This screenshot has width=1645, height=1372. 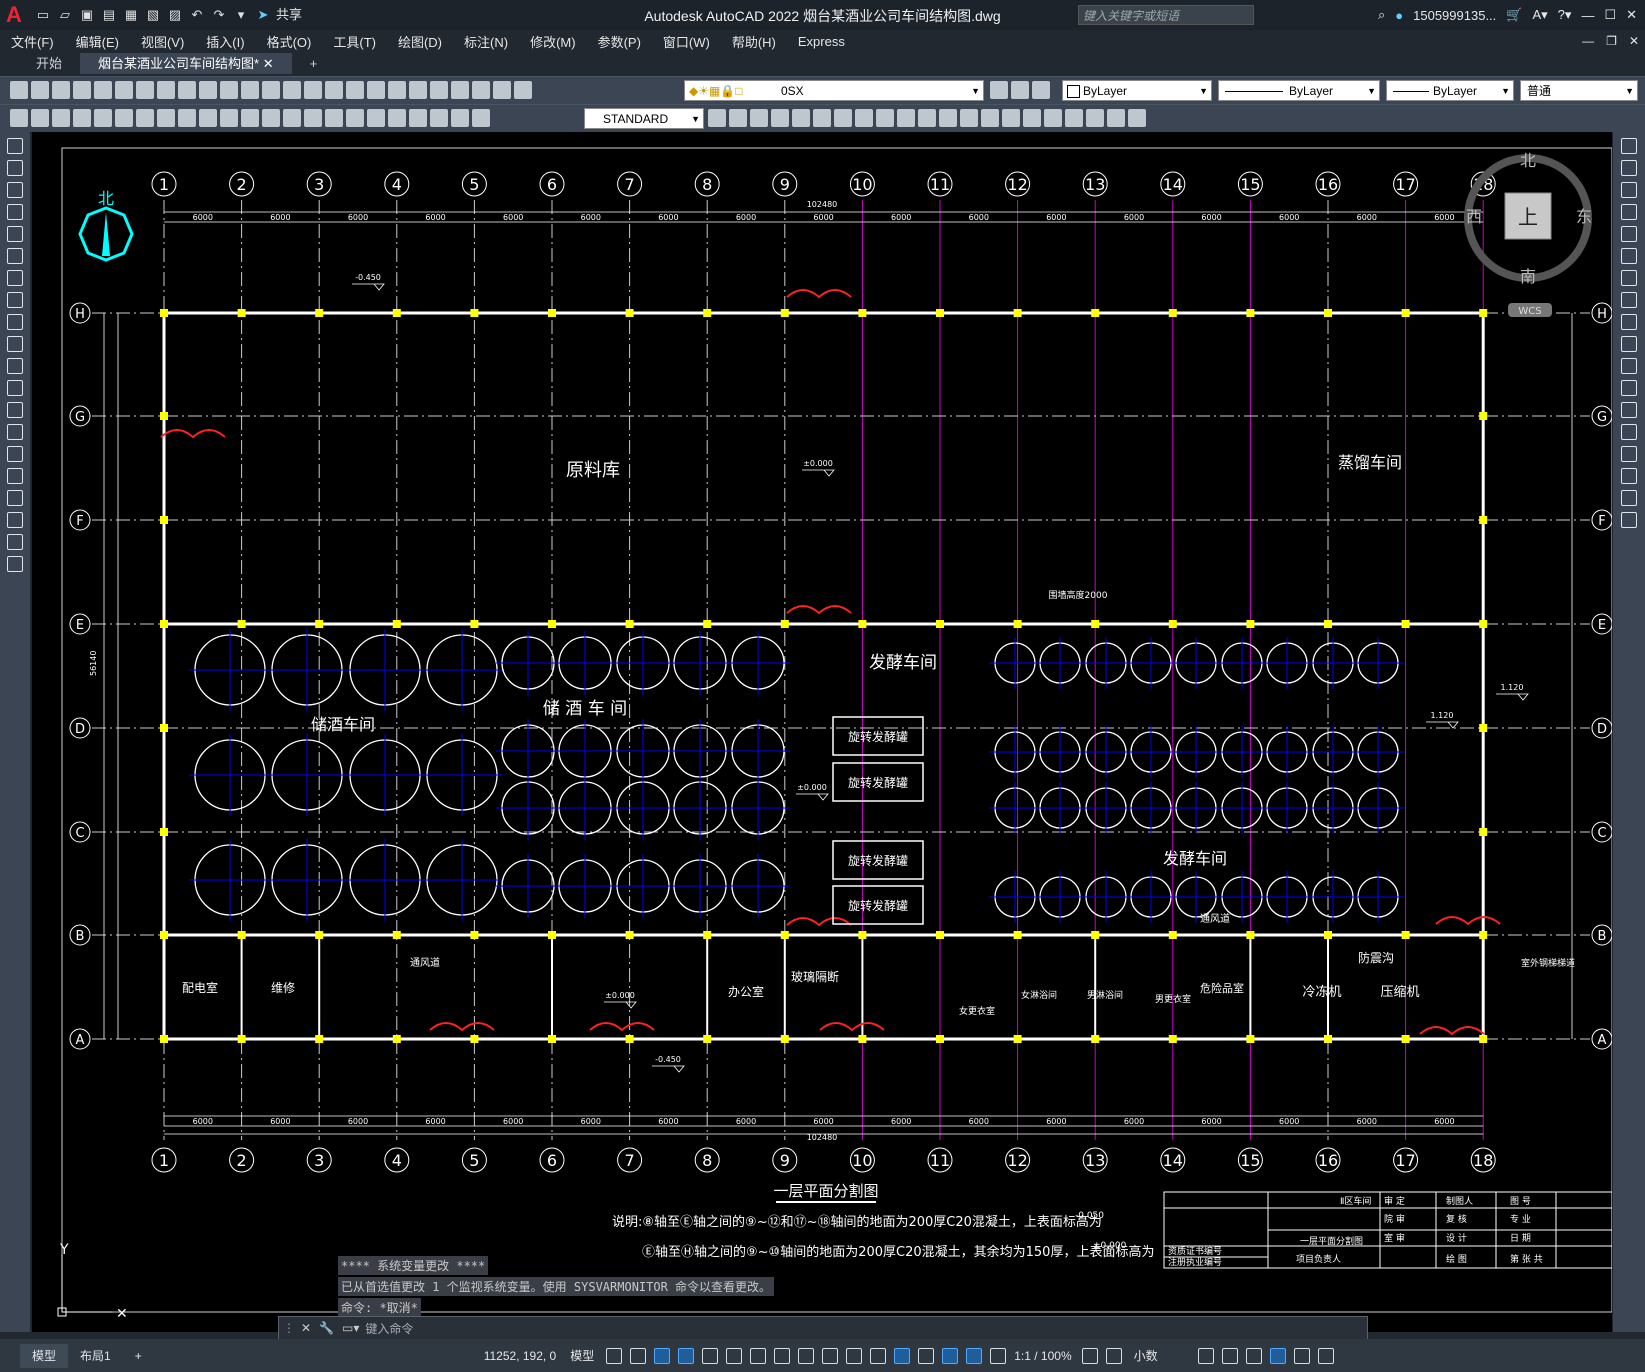 I want to click on grip-icon: ⋮, so click(x=289, y=1328).